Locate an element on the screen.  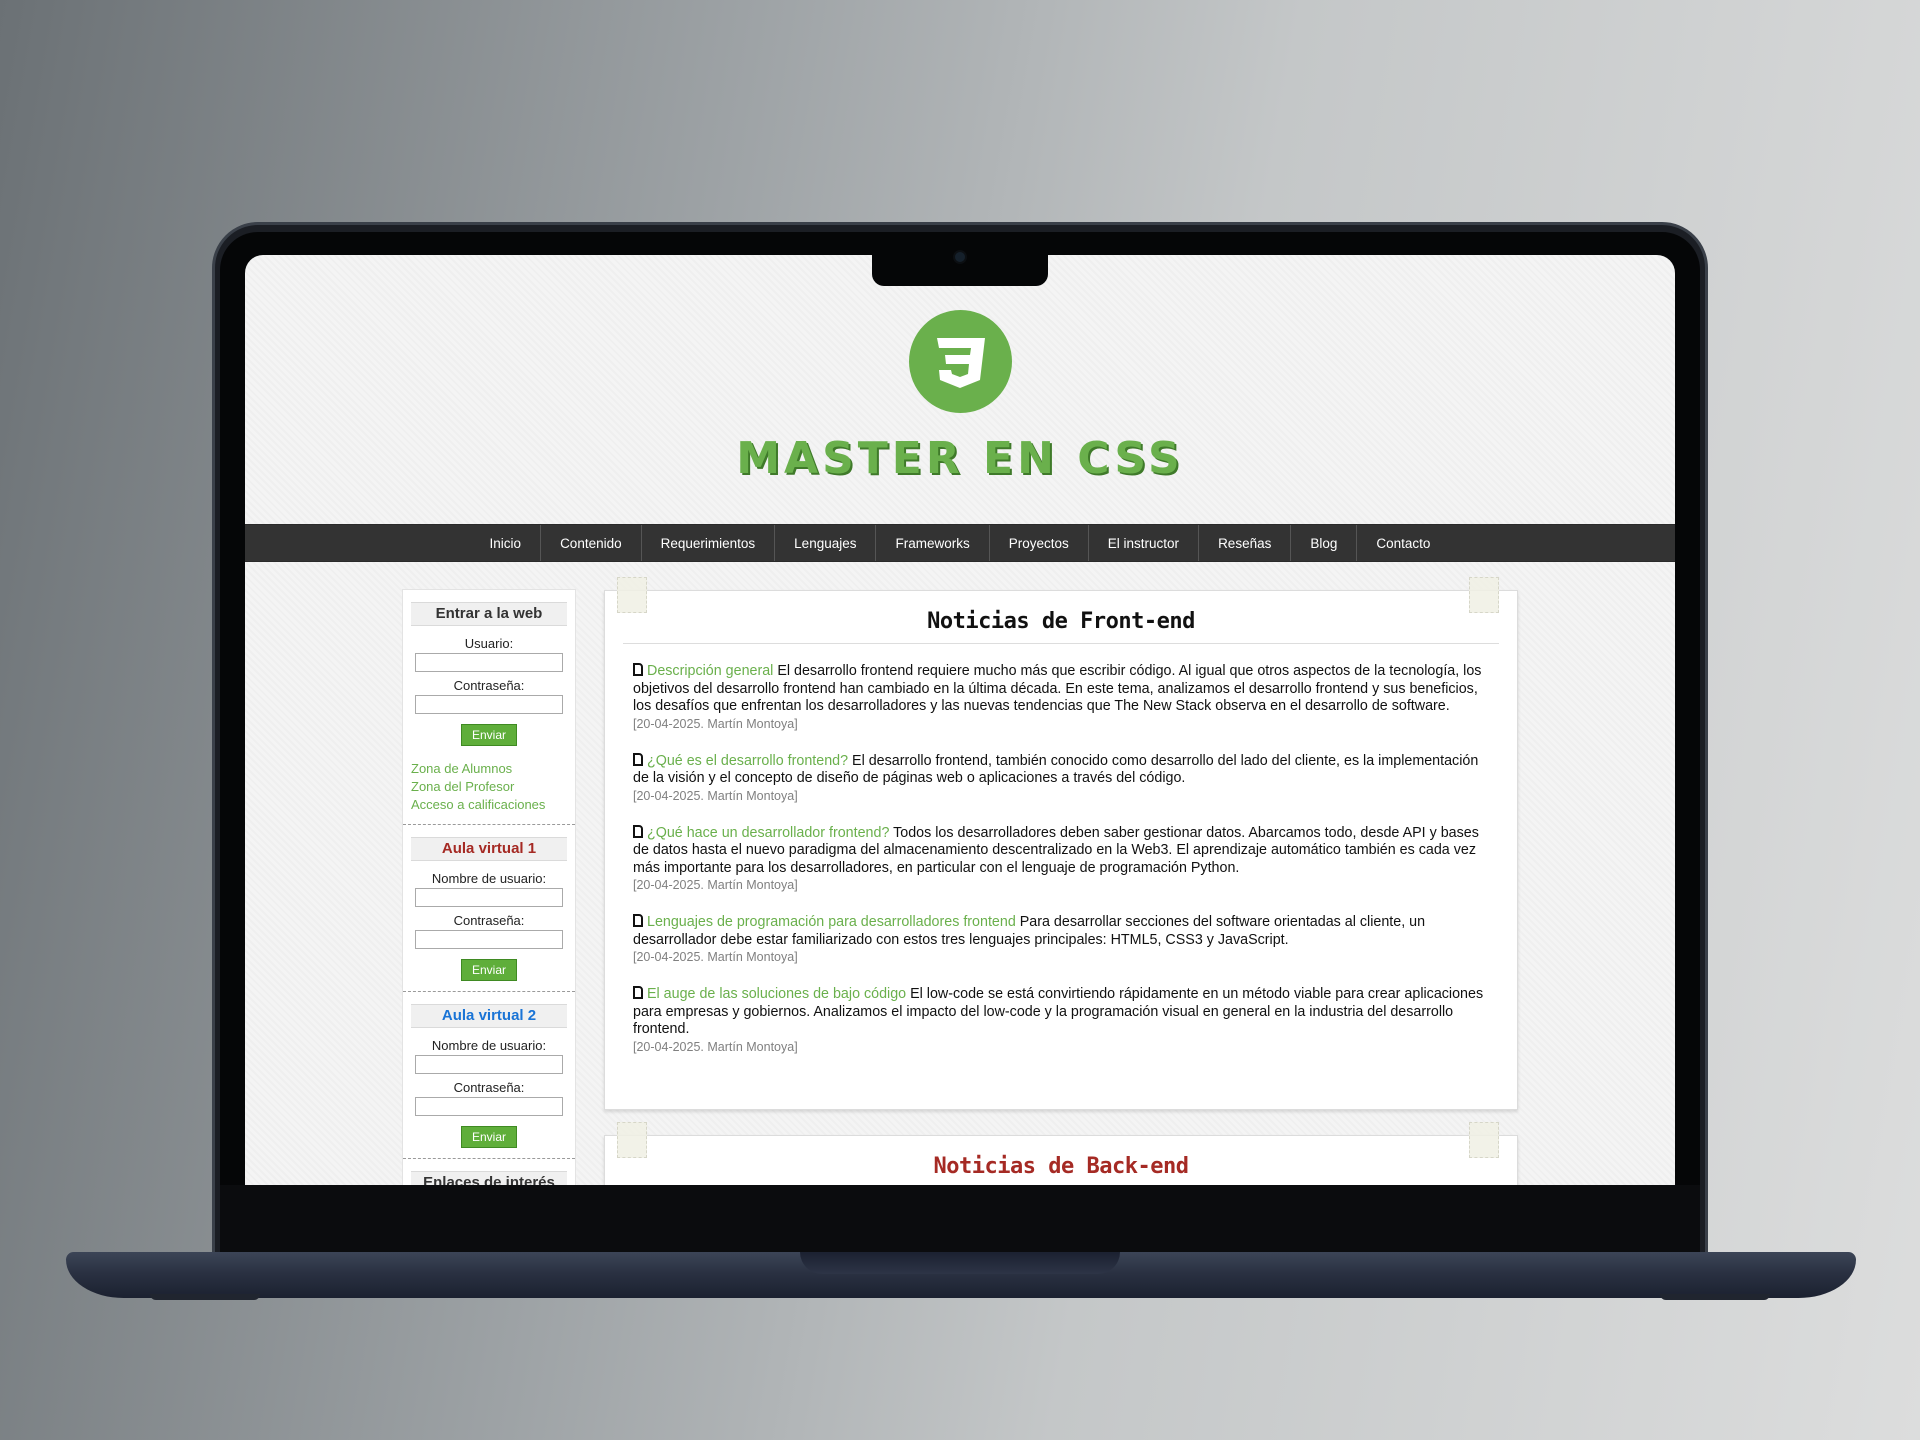
nav-item-lenguajes: Lenguajes is located at coordinates (826, 543).